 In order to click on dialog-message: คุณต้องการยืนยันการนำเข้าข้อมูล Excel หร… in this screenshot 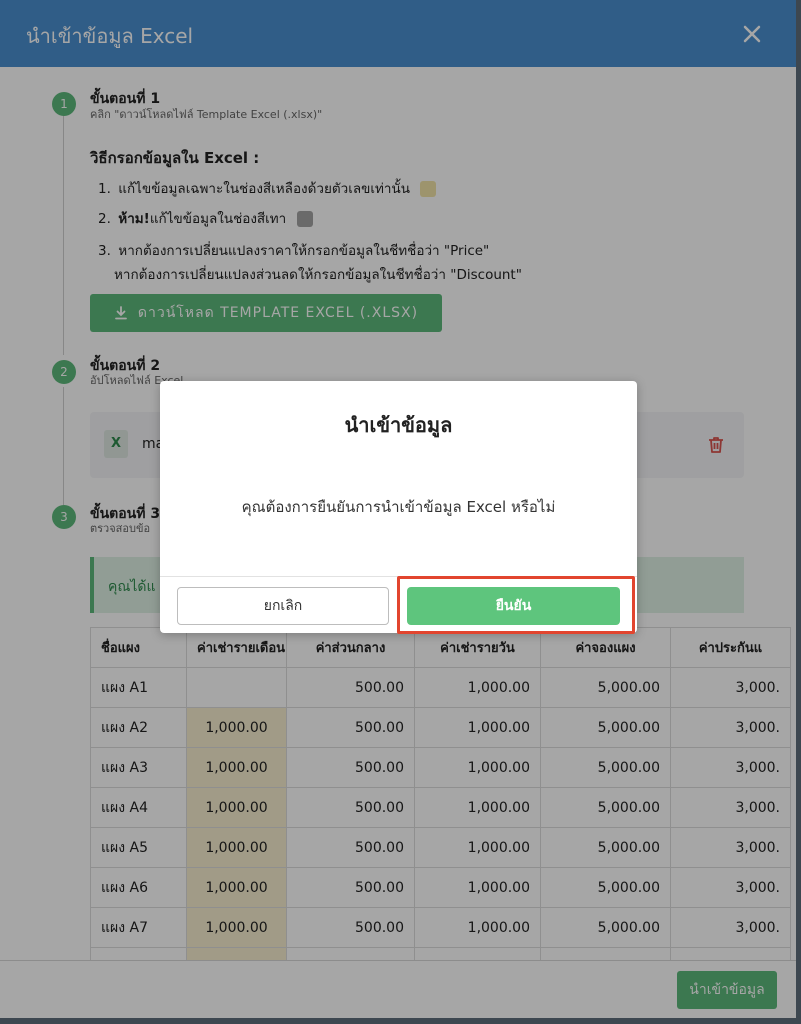, I will do `click(398, 507)`.